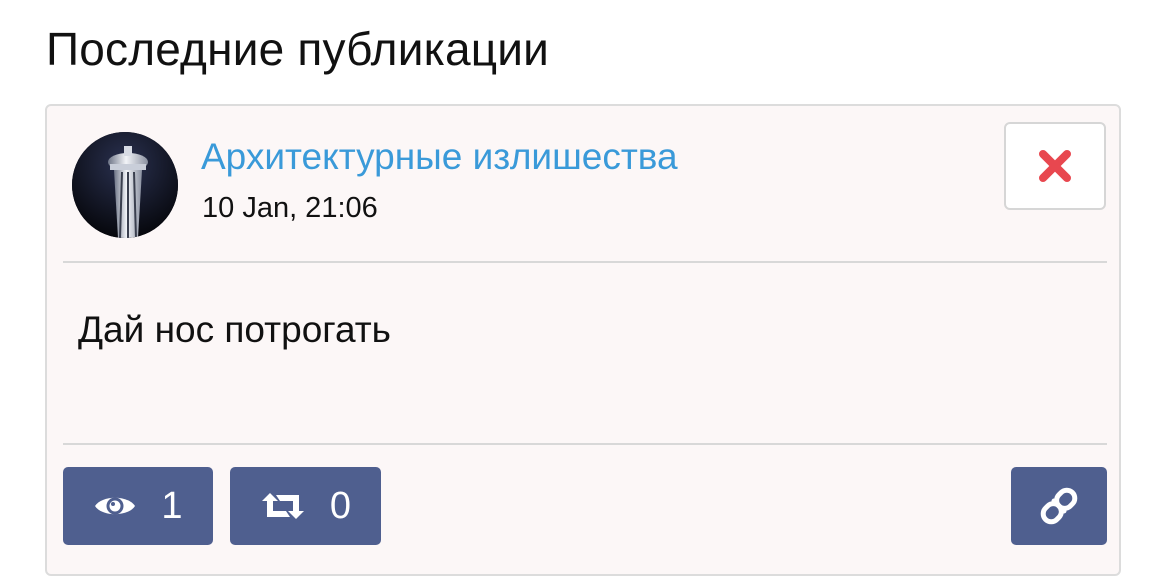 This screenshot has height=584, width=1170. I want to click on avatar, so click(125, 185).